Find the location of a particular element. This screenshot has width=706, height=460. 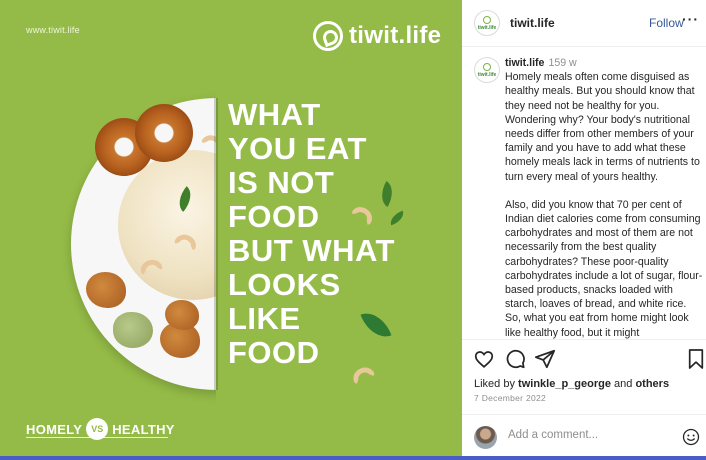

current-user-avatar is located at coordinates (485, 437).